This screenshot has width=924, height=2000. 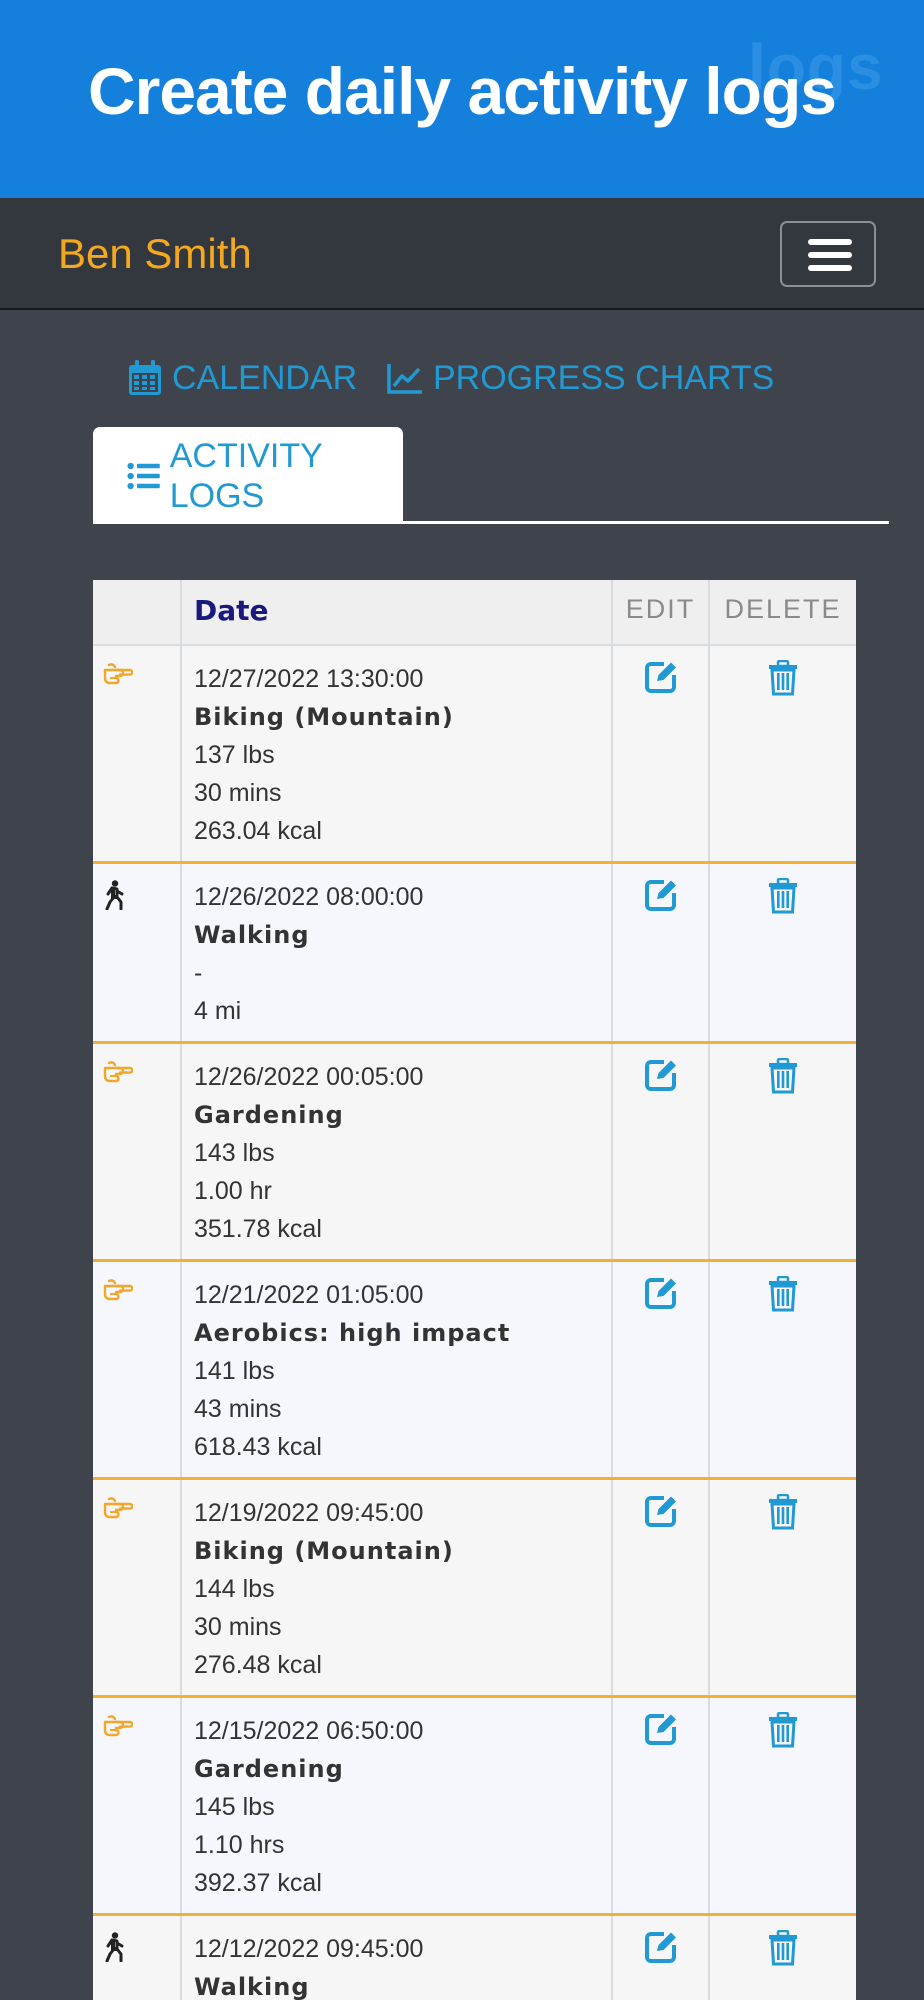 What do you see at coordinates (231, 610) in the screenshot?
I see `header-date-label: Date` at bounding box center [231, 610].